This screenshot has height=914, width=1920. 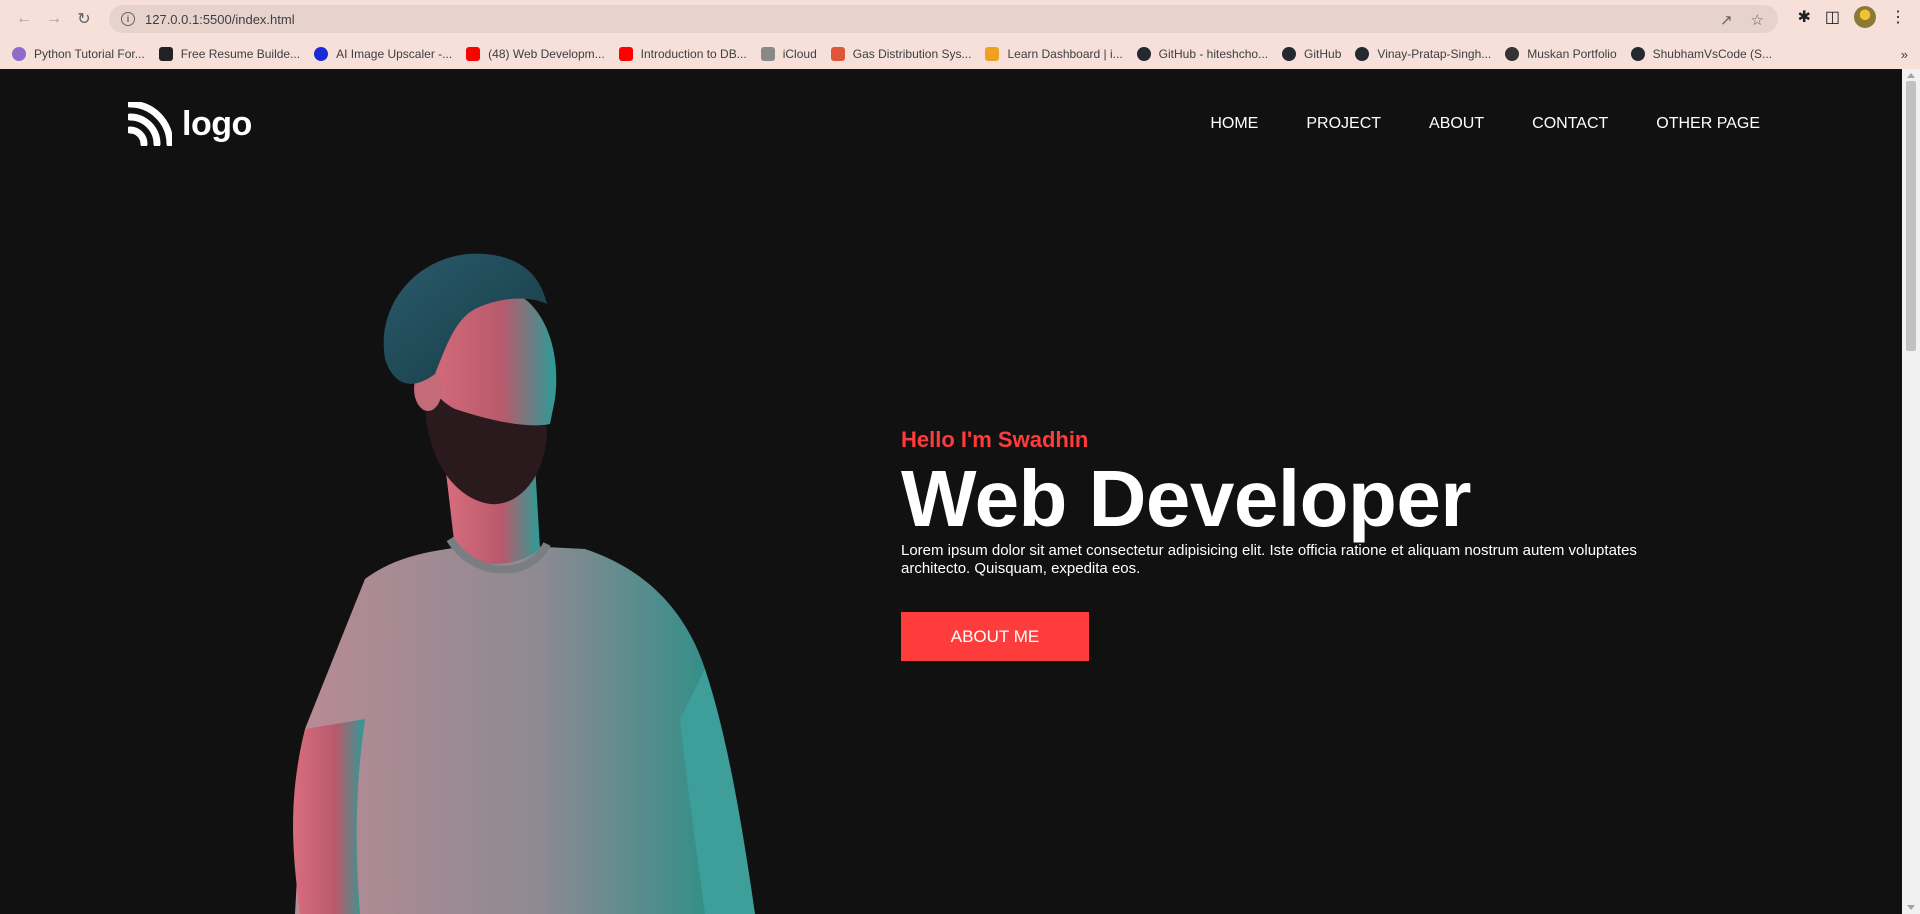 What do you see at coordinates (220, 19) in the screenshot?
I see `url-text: 127.0.0.1:5500/index.html` at bounding box center [220, 19].